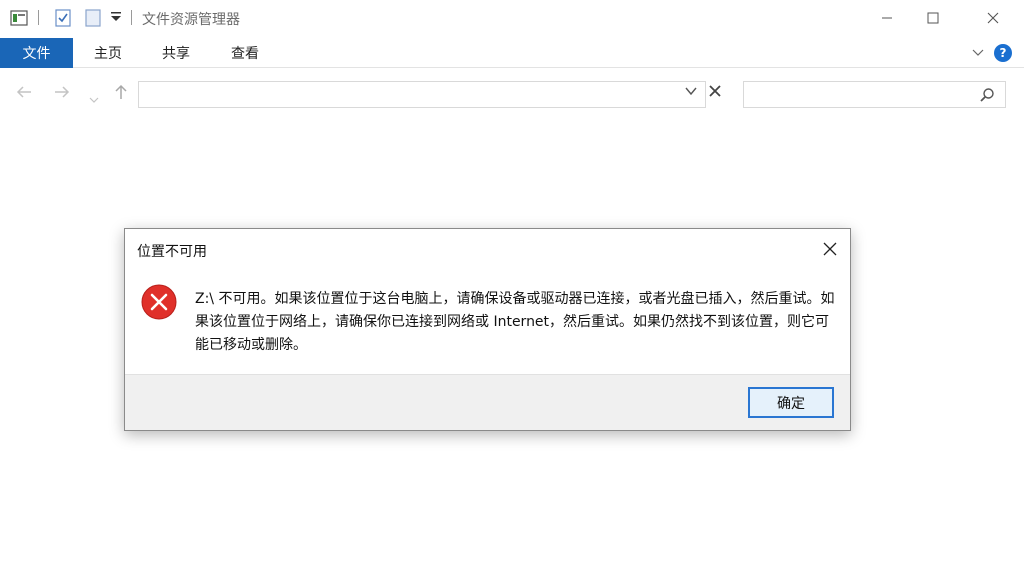  I want to click on new-folder-icon, so click(93, 20).